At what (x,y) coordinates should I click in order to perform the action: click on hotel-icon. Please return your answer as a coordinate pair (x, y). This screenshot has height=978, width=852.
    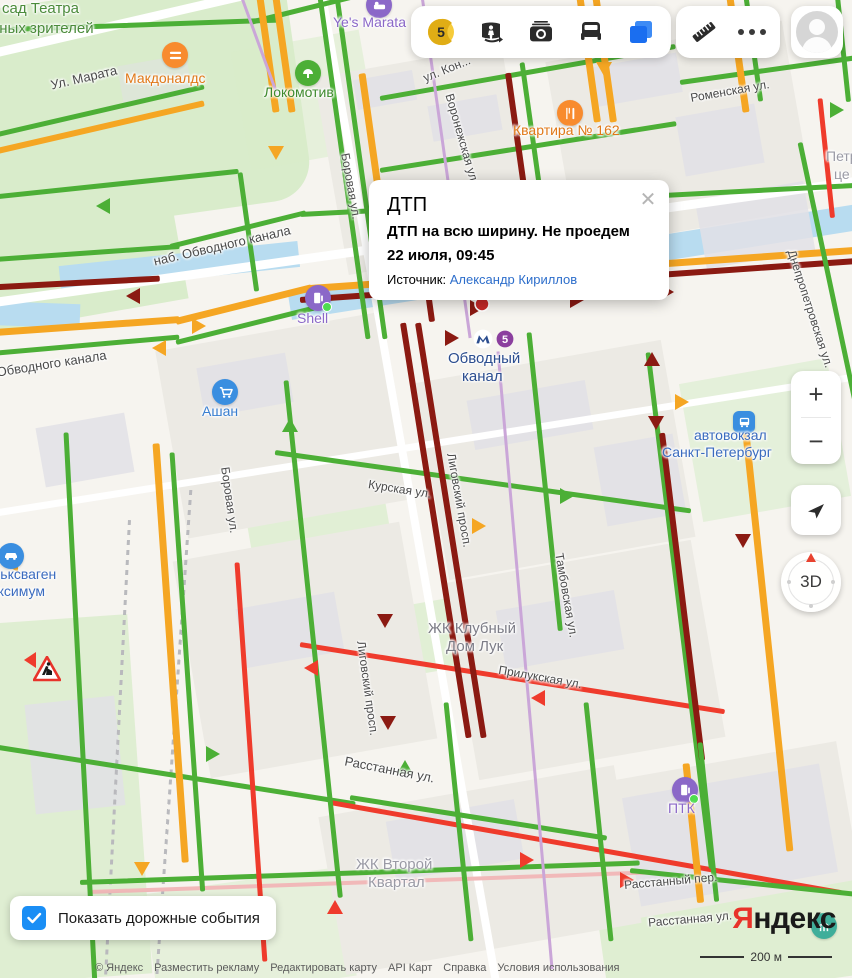
    Looking at the image, I should click on (379, 9).